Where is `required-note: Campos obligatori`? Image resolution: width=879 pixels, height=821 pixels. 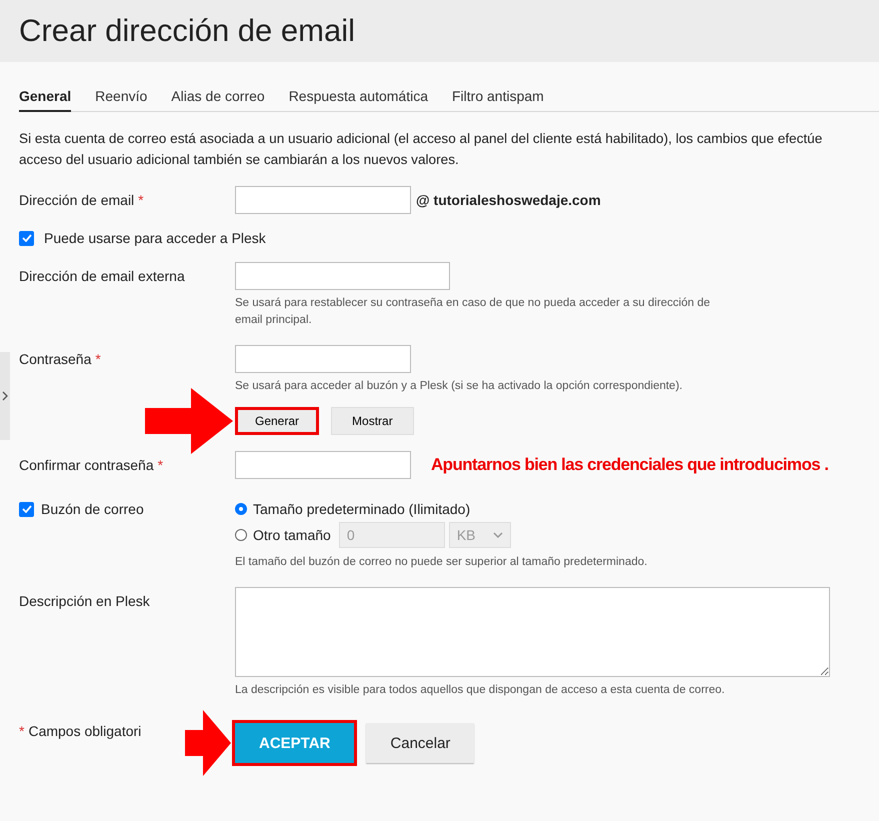 required-note: Campos obligatori is located at coordinates (85, 731).